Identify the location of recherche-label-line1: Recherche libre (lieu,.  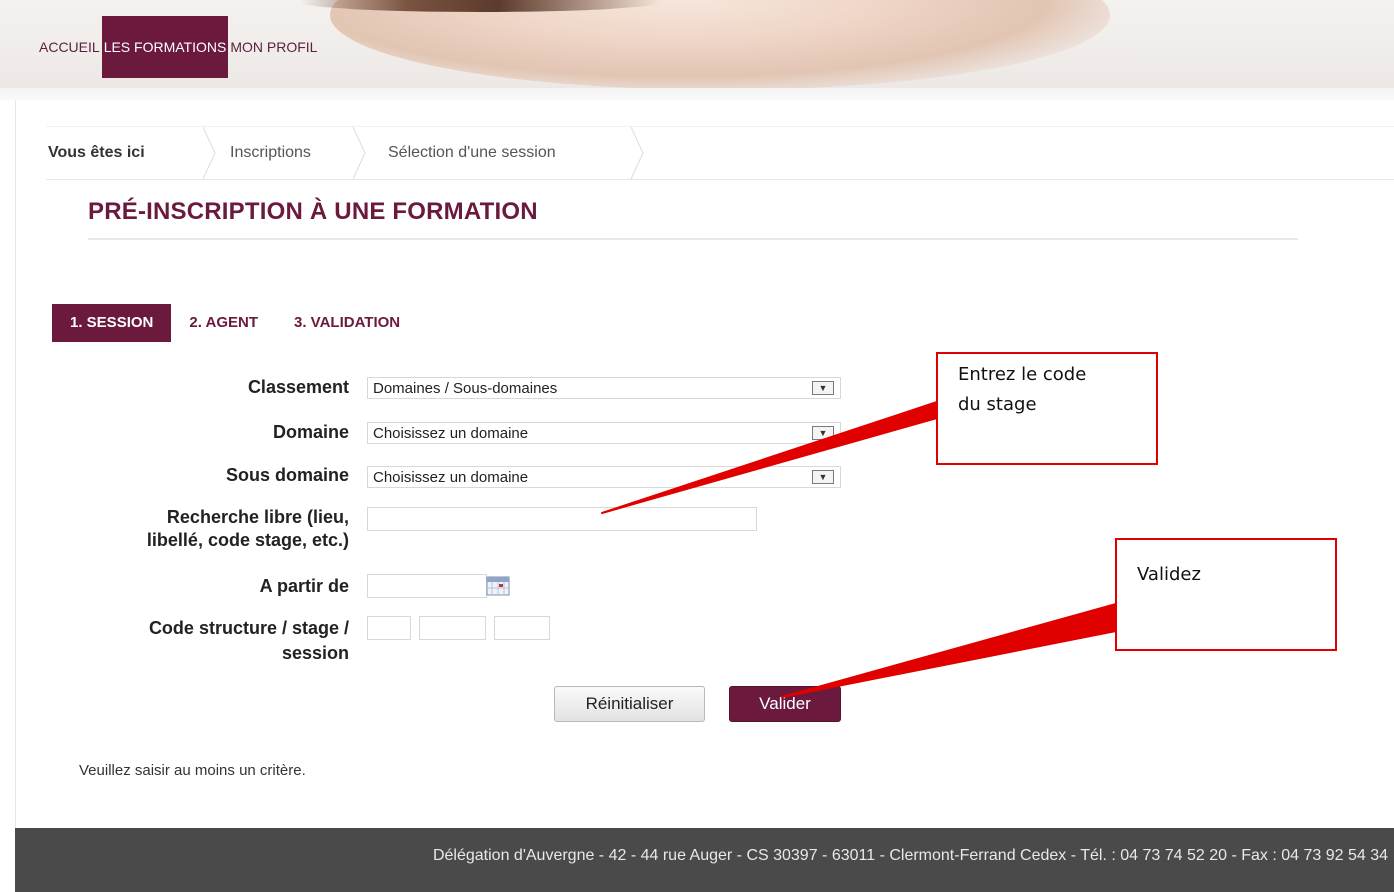
(257, 517).